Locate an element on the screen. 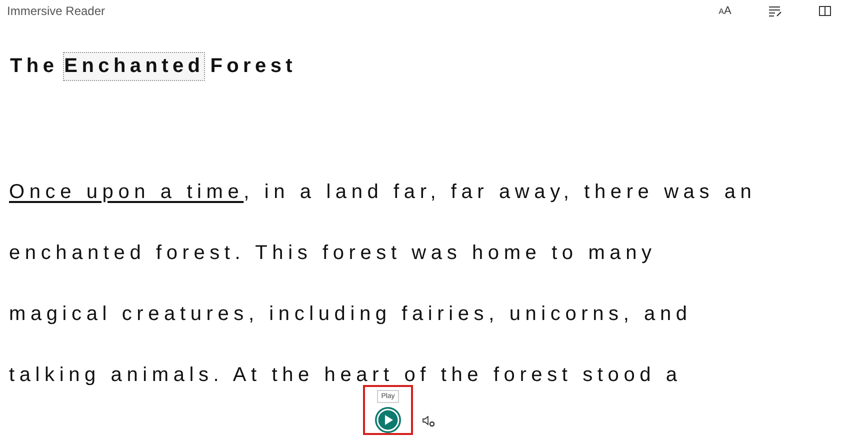 The height and width of the screenshot is (441, 841). text-line: talking animals. At the heart of the forest stood a is located at coordinates (345, 375).